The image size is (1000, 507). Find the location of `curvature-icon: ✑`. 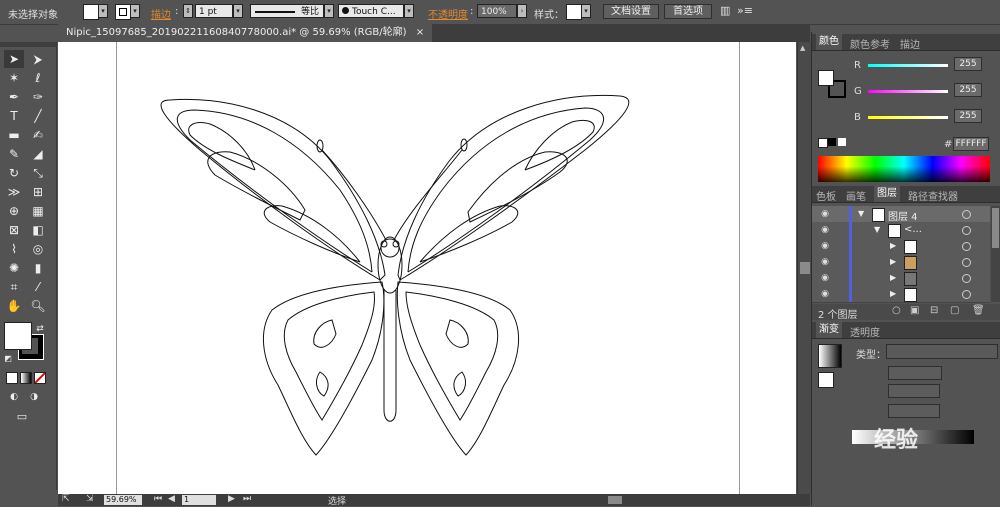

curvature-icon: ✑ is located at coordinates (38, 97).